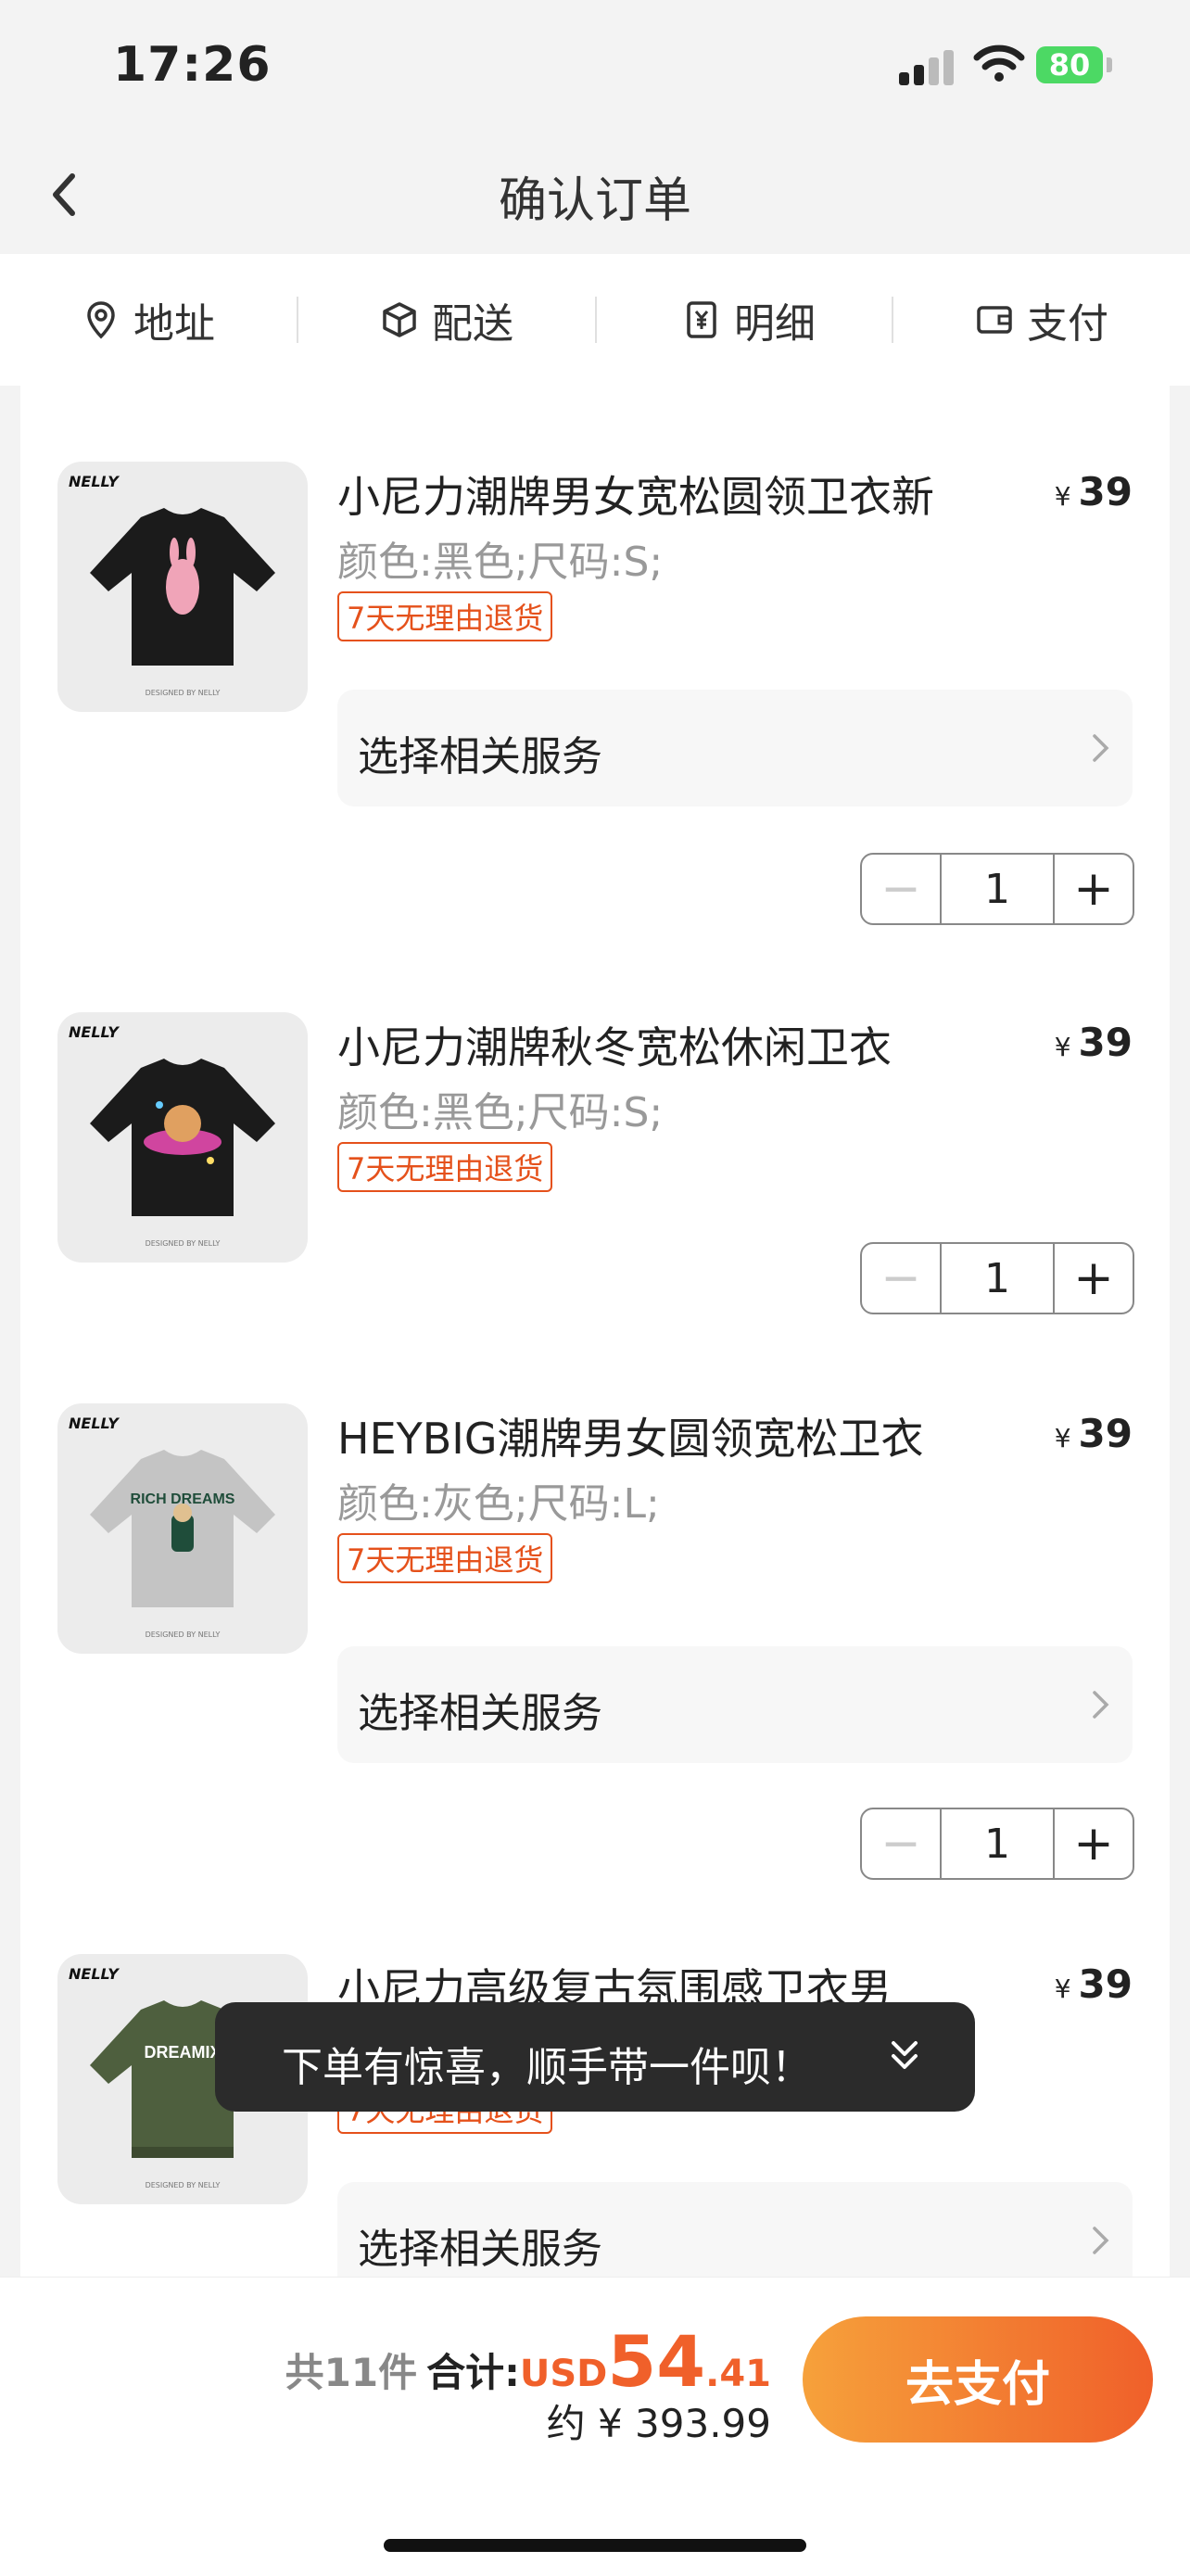 The height and width of the screenshot is (2576, 1190). What do you see at coordinates (701, 319) in the screenshot?
I see `yen-receipt-icon` at bounding box center [701, 319].